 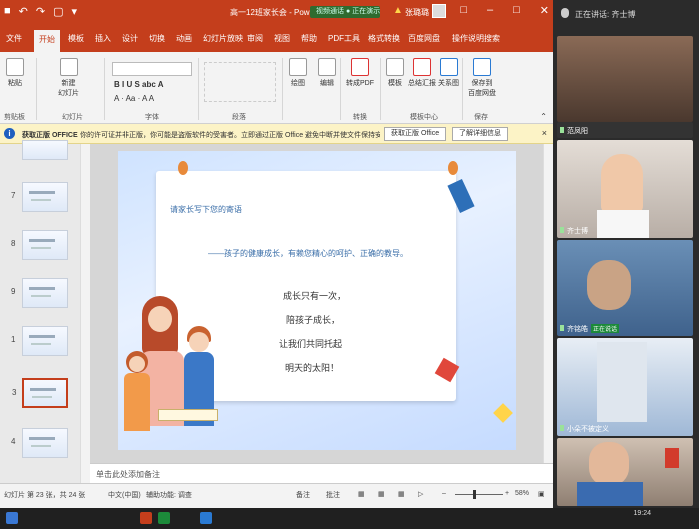 I want to click on participant-video-tile: 小朵不被定义, so click(x=625, y=387).